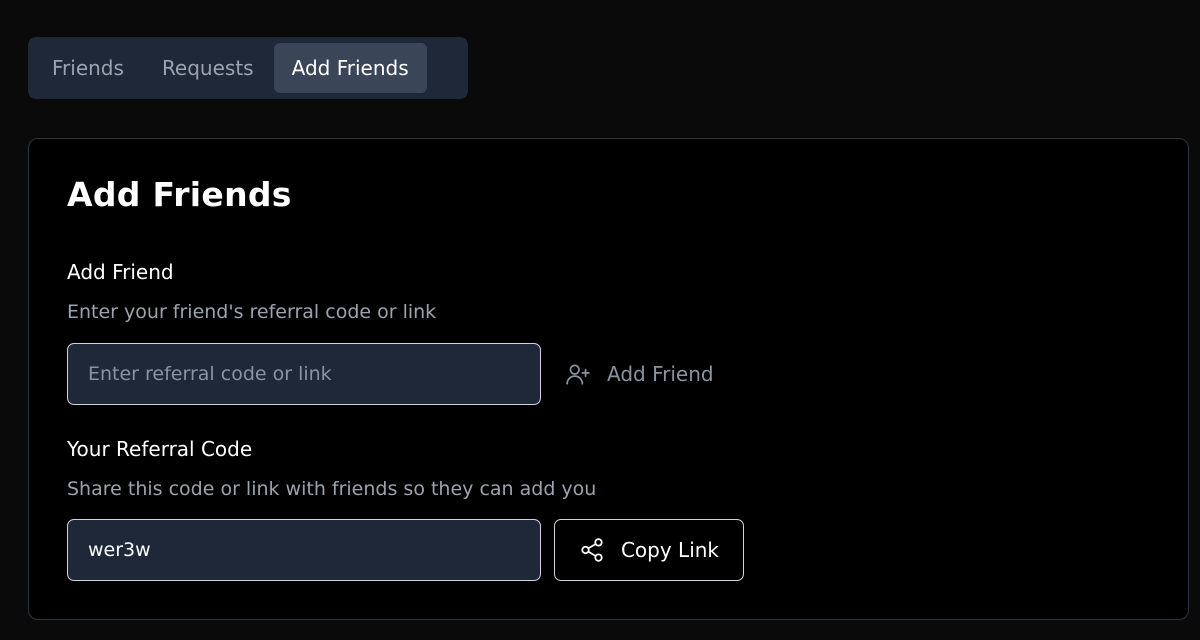 The width and height of the screenshot is (1200, 640). Describe the element at coordinates (179, 194) in the screenshot. I see `card-title: Add Friends` at that location.